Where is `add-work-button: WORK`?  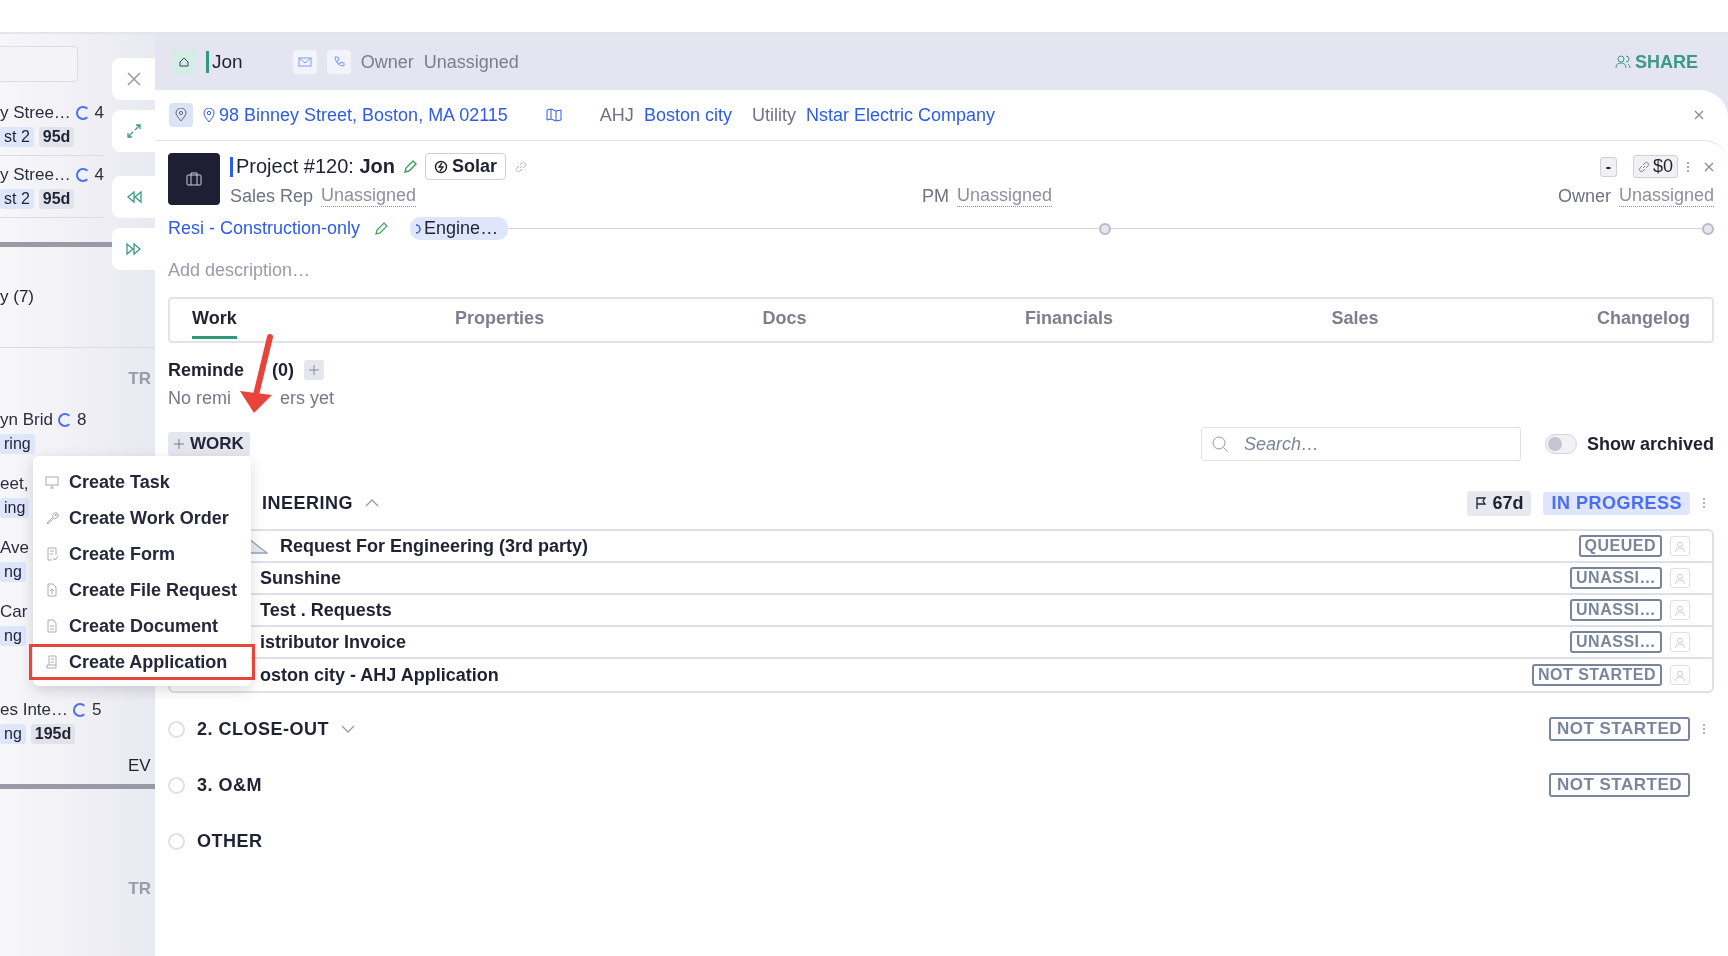
add-work-button: WORK is located at coordinates (209, 444).